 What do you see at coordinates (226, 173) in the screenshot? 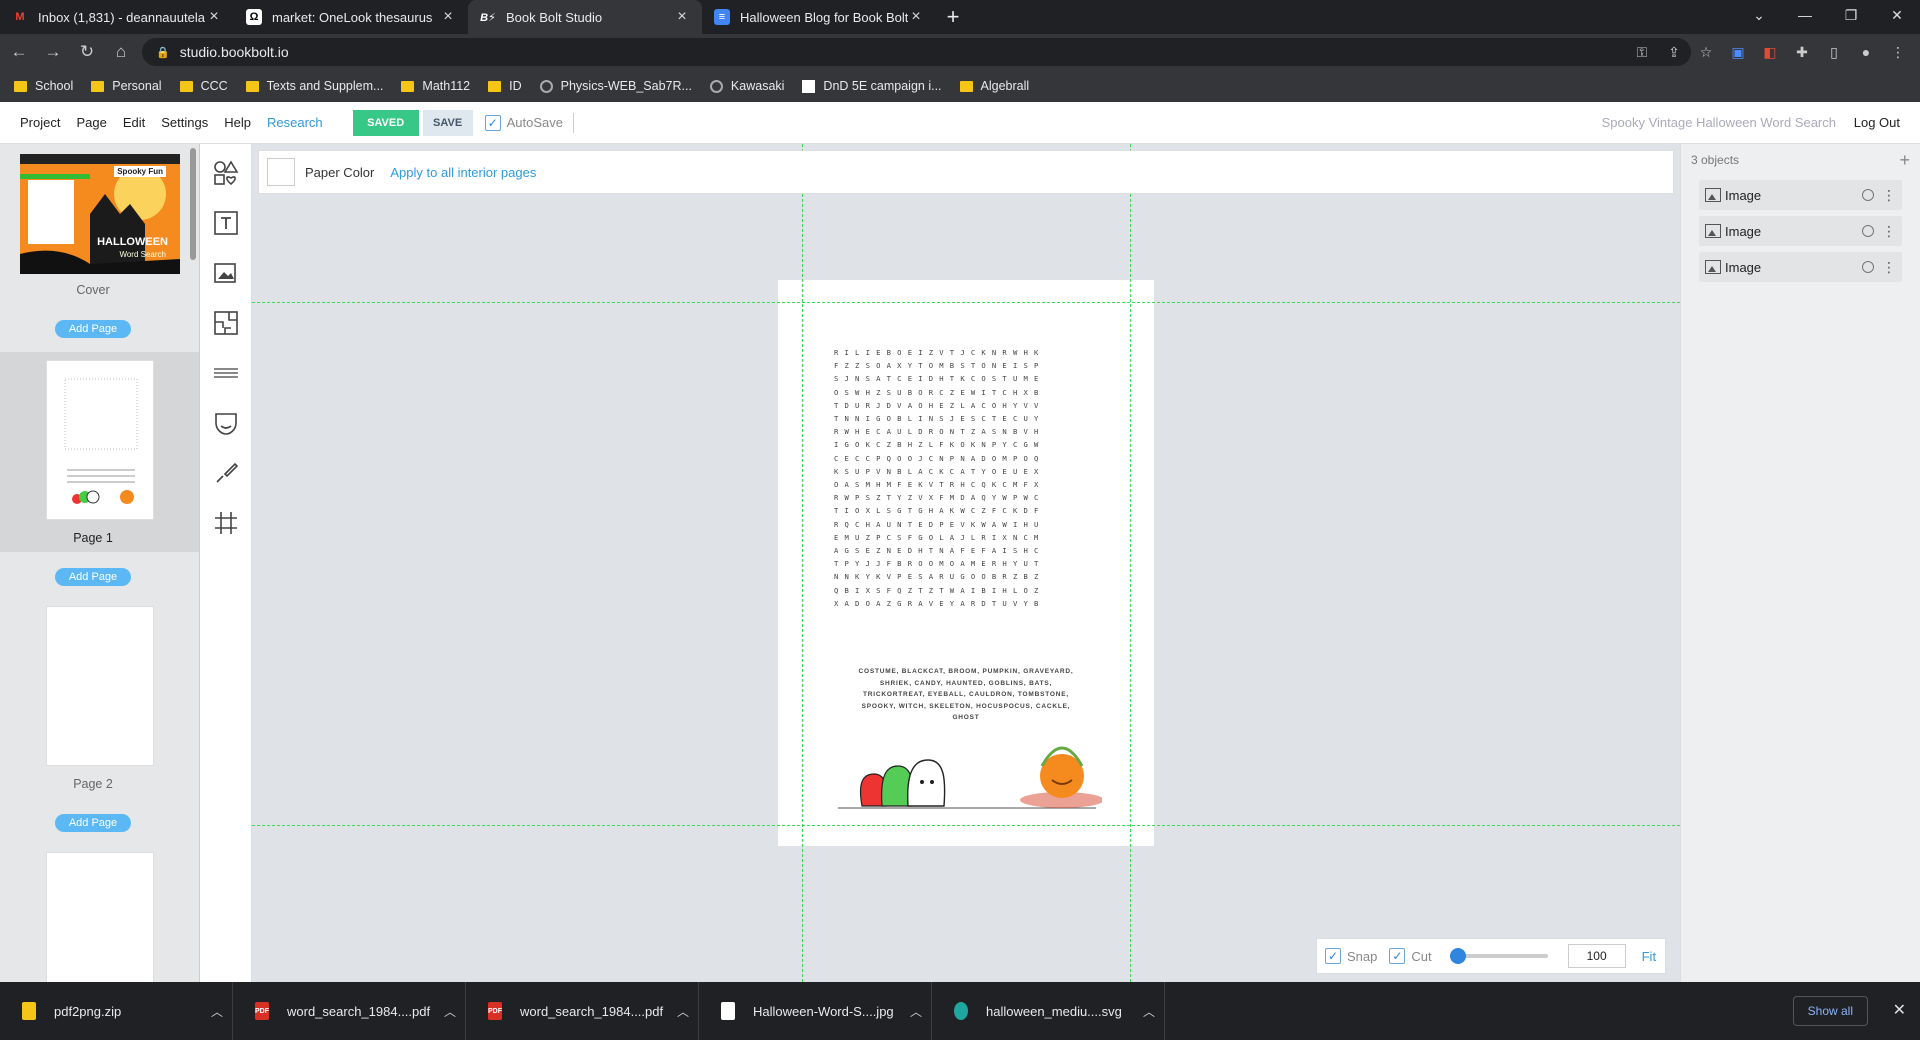
I see `shapes-tool` at bounding box center [226, 173].